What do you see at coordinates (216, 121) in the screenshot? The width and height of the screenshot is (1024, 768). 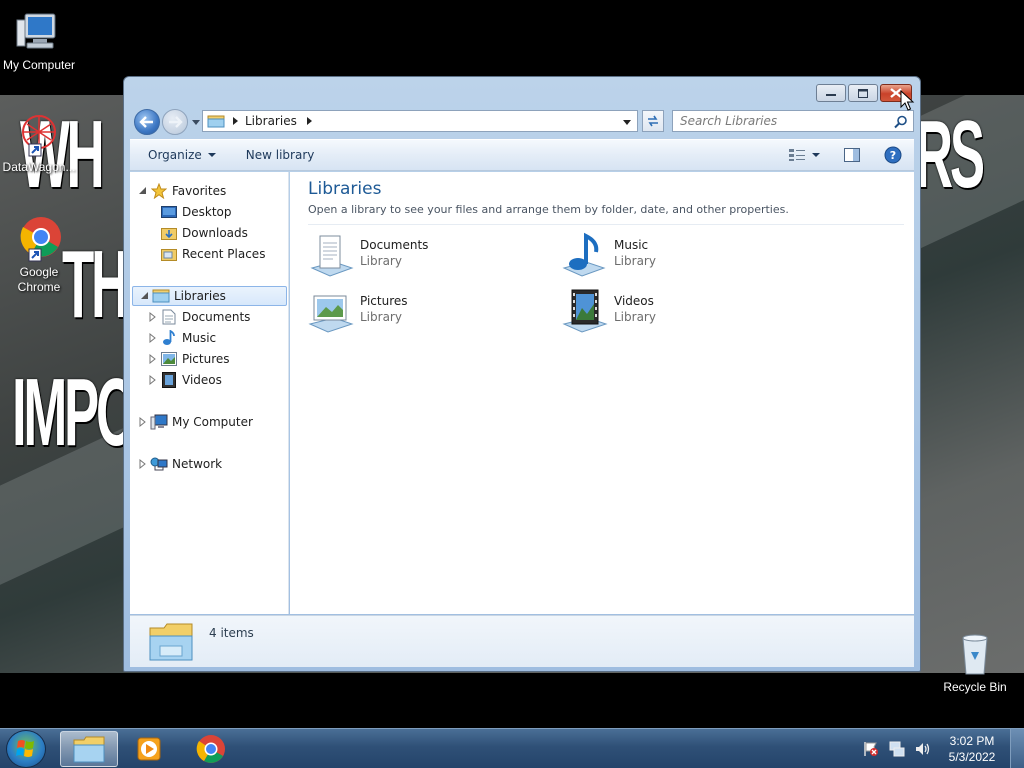 I see `libraries-folder-icon` at bounding box center [216, 121].